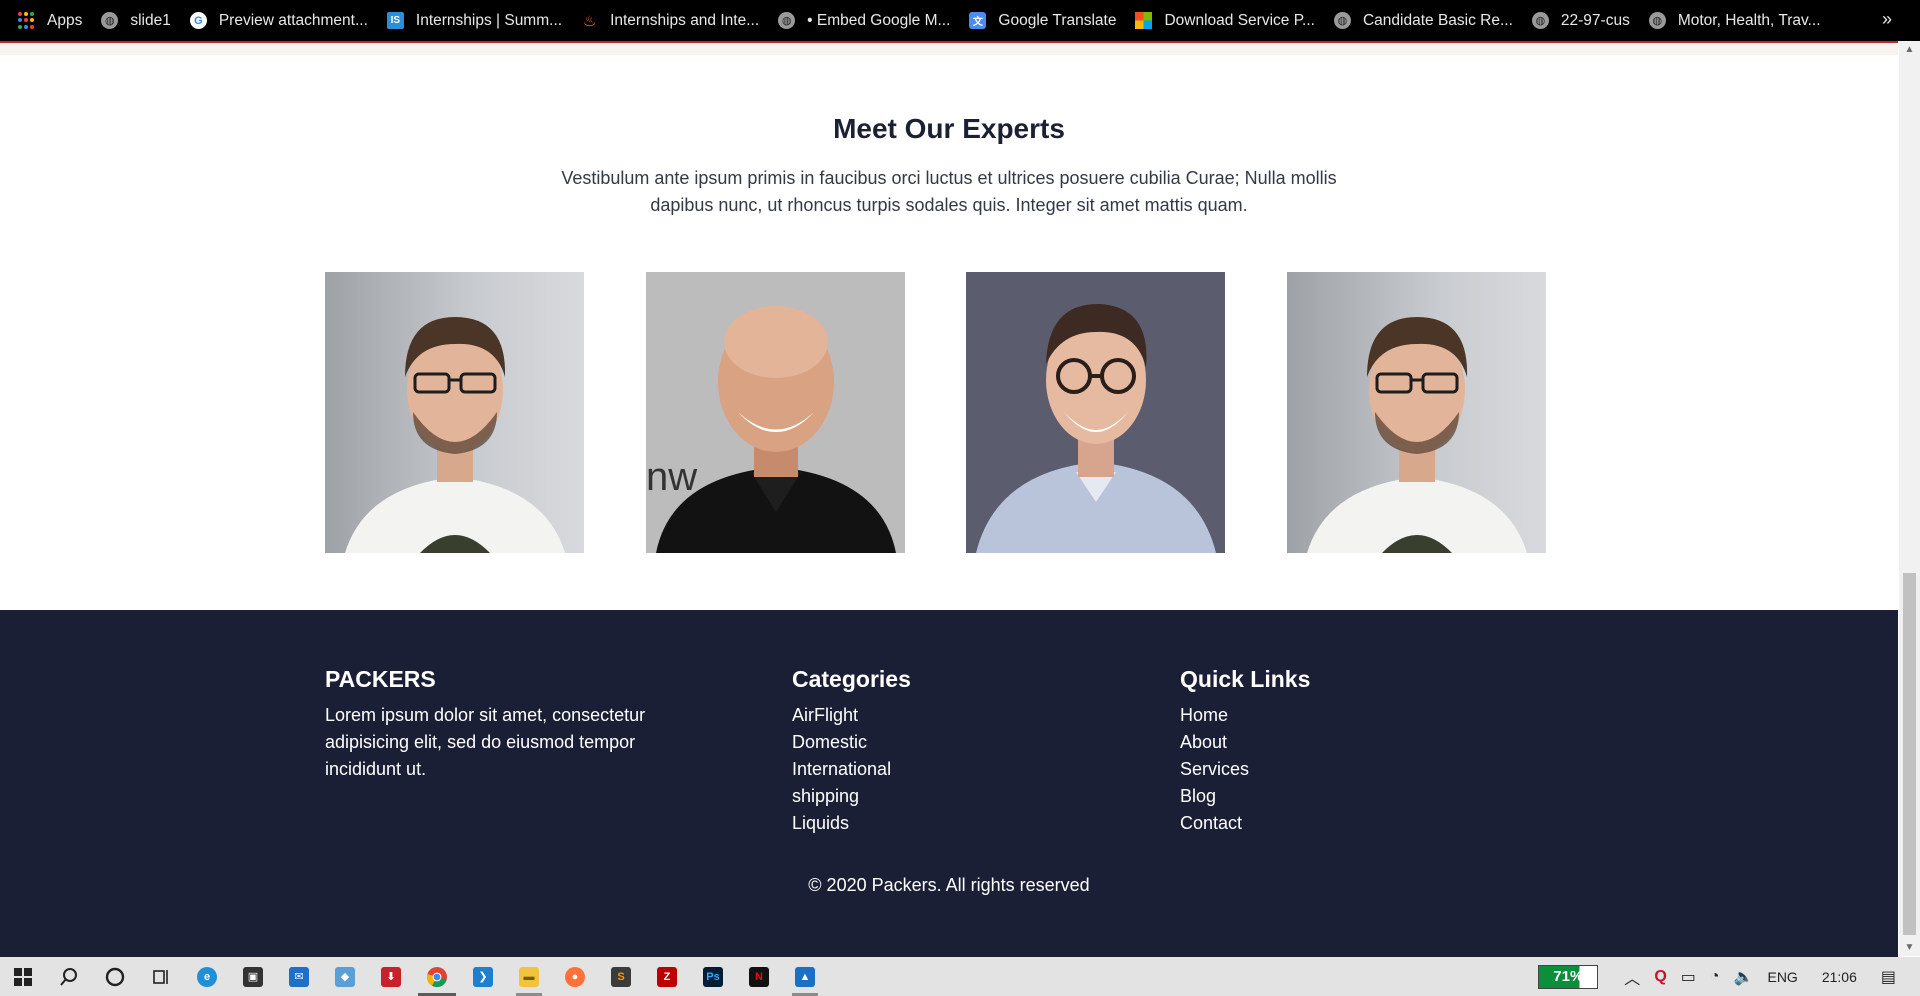 Image resolution: width=1920 pixels, height=996 pixels. Describe the element at coordinates (1909, 754) in the screenshot. I see `scroll-thumb` at that location.